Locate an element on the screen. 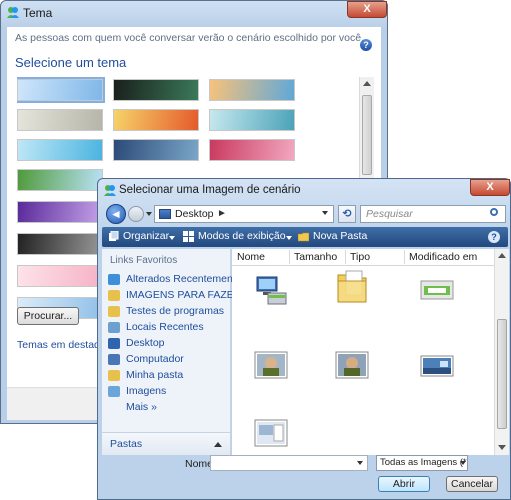 The width and height of the screenshot is (511, 500). file-name-input is located at coordinates (289, 463).